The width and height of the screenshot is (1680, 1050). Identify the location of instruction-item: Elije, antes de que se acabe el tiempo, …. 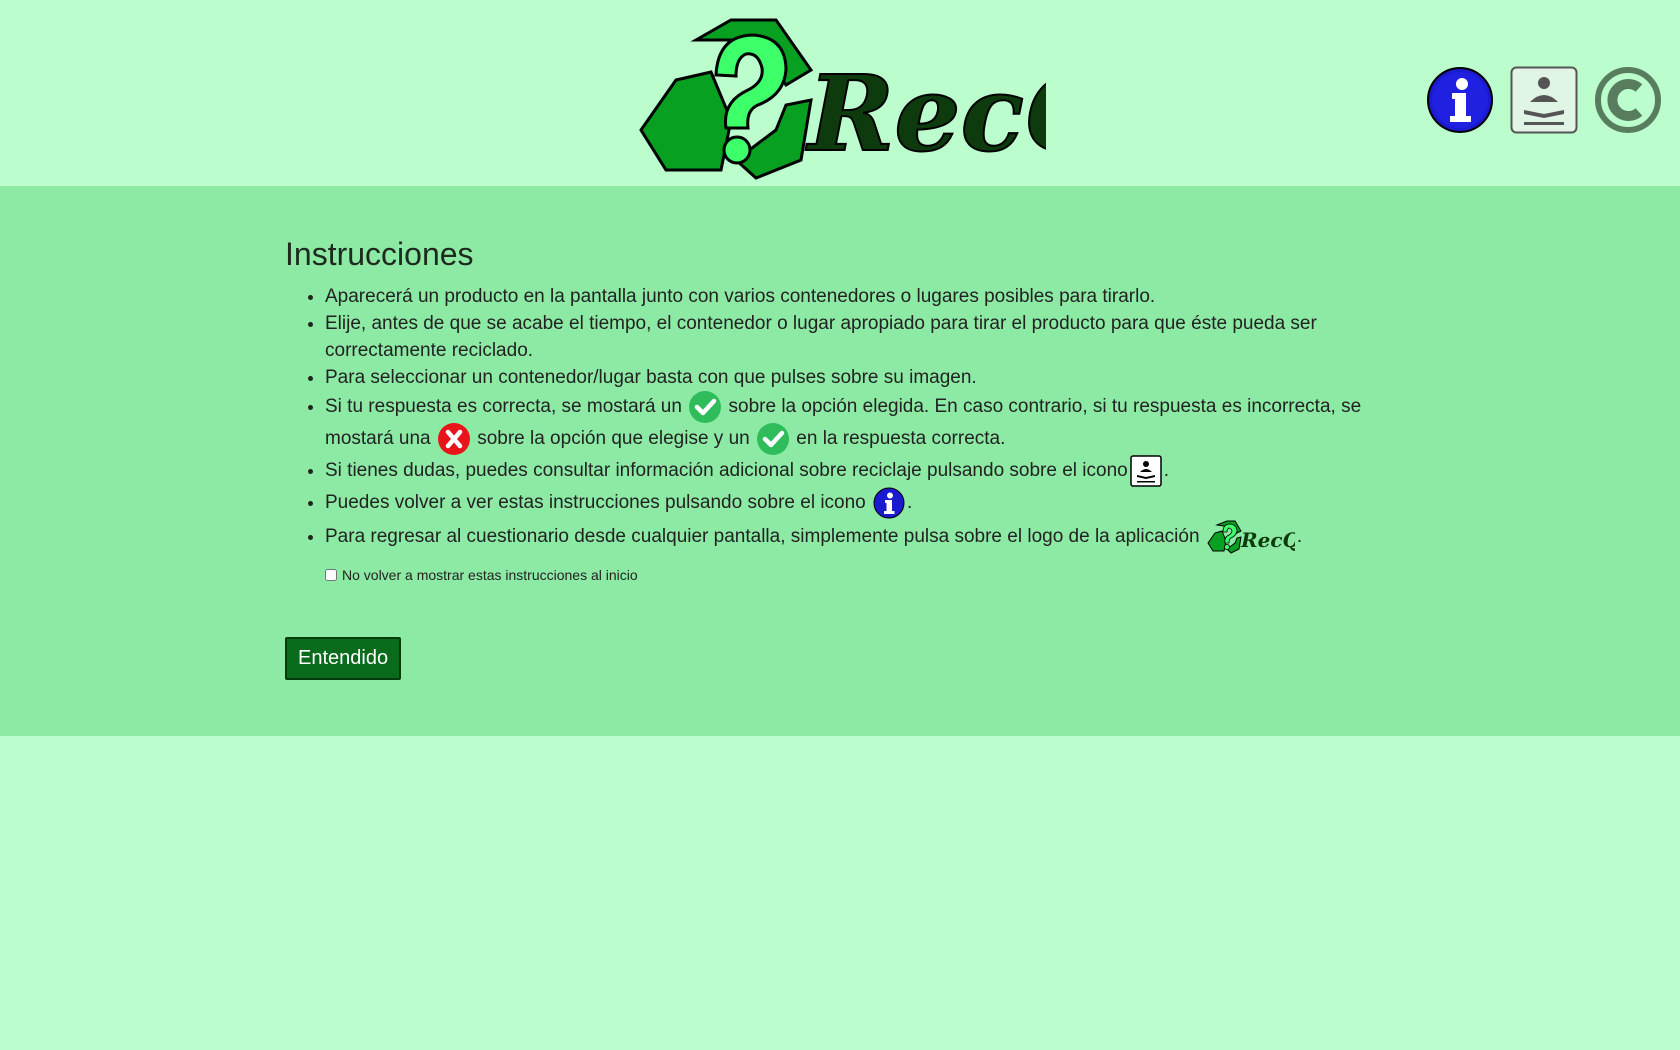
(865, 337).